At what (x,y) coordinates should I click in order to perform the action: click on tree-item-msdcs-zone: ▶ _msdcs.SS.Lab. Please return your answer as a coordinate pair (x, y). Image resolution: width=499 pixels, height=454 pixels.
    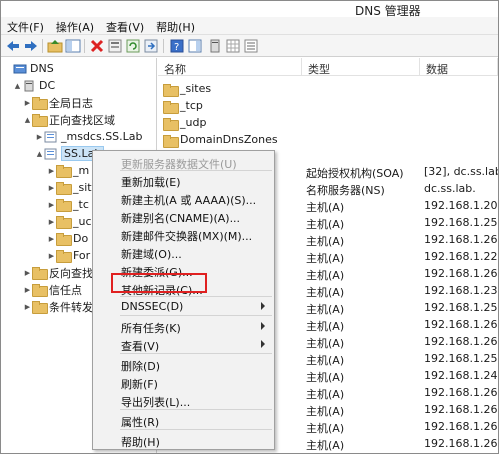
    Looking at the image, I should click on (89, 136).